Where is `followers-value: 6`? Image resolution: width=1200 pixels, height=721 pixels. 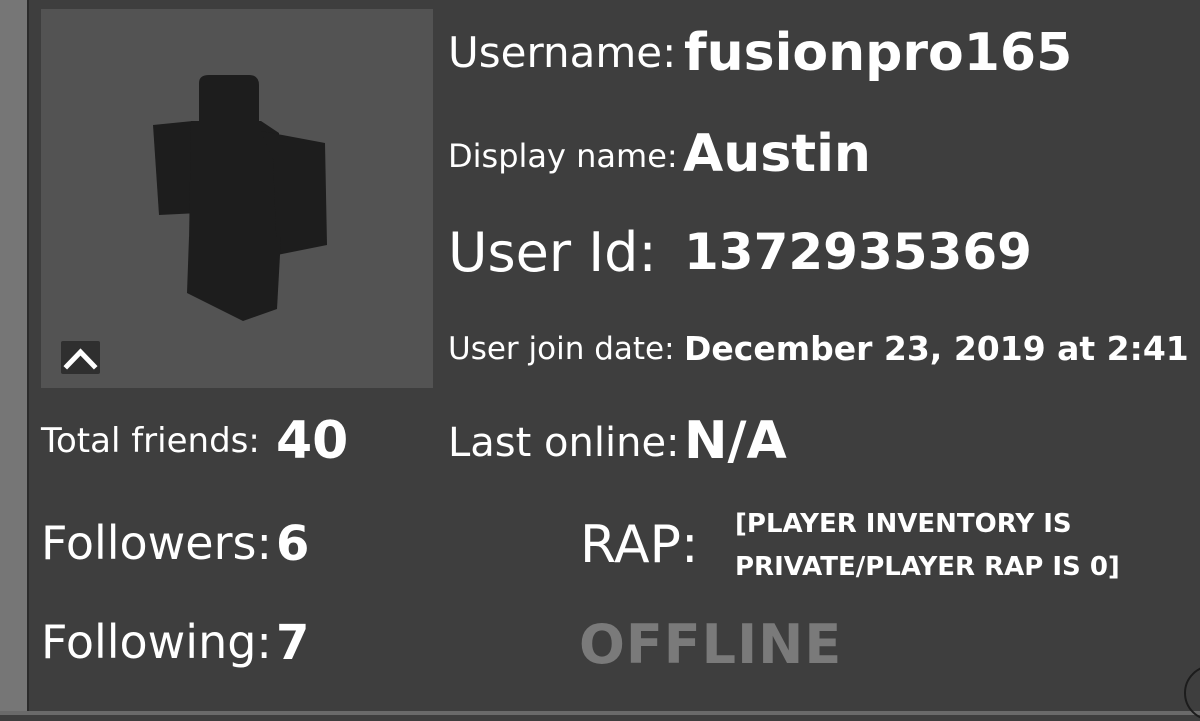 followers-value: 6 is located at coordinates (293, 544).